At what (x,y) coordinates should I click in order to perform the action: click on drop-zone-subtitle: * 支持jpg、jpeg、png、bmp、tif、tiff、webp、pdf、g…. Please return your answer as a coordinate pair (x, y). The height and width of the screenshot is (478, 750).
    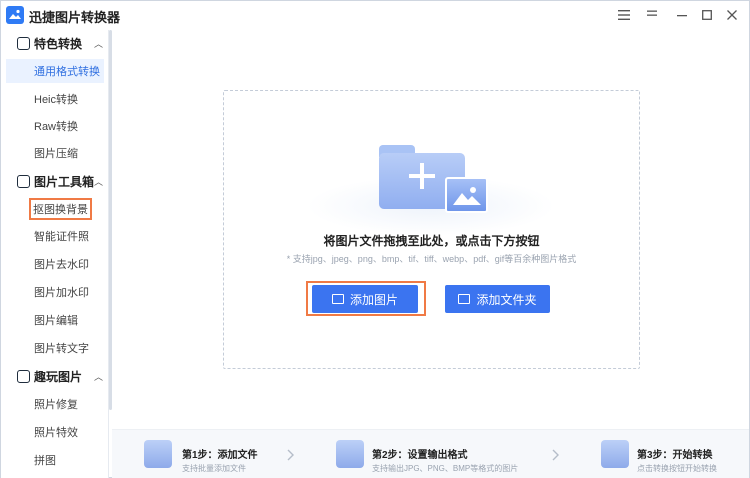
    Looking at the image, I should click on (431, 259).